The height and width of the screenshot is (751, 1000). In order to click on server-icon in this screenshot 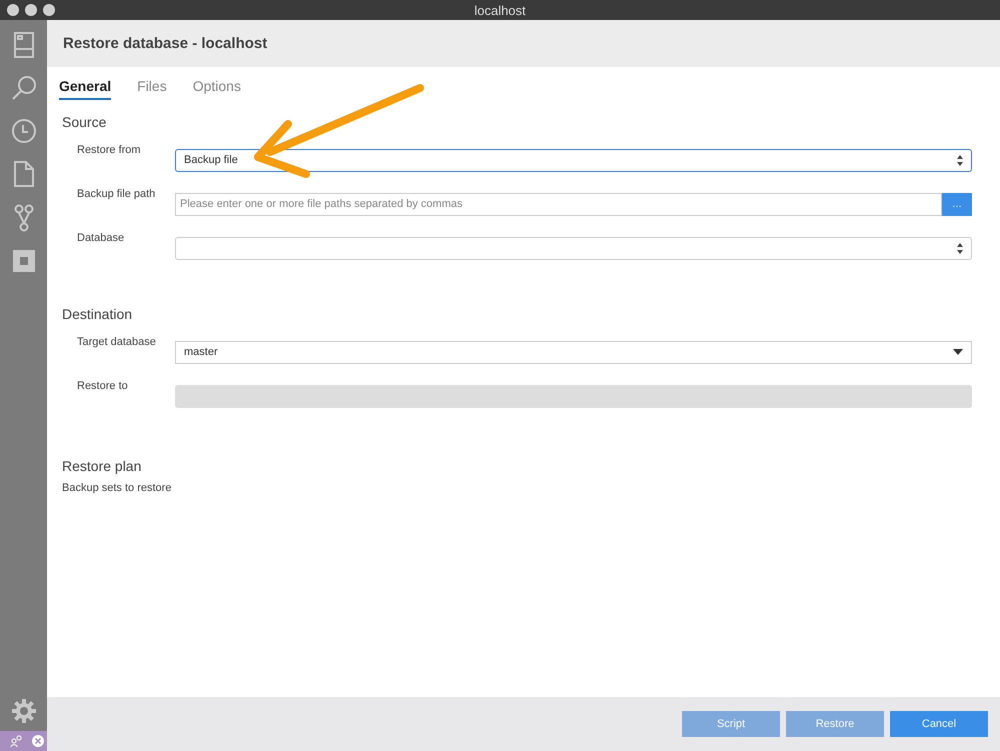, I will do `click(24, 45)`.